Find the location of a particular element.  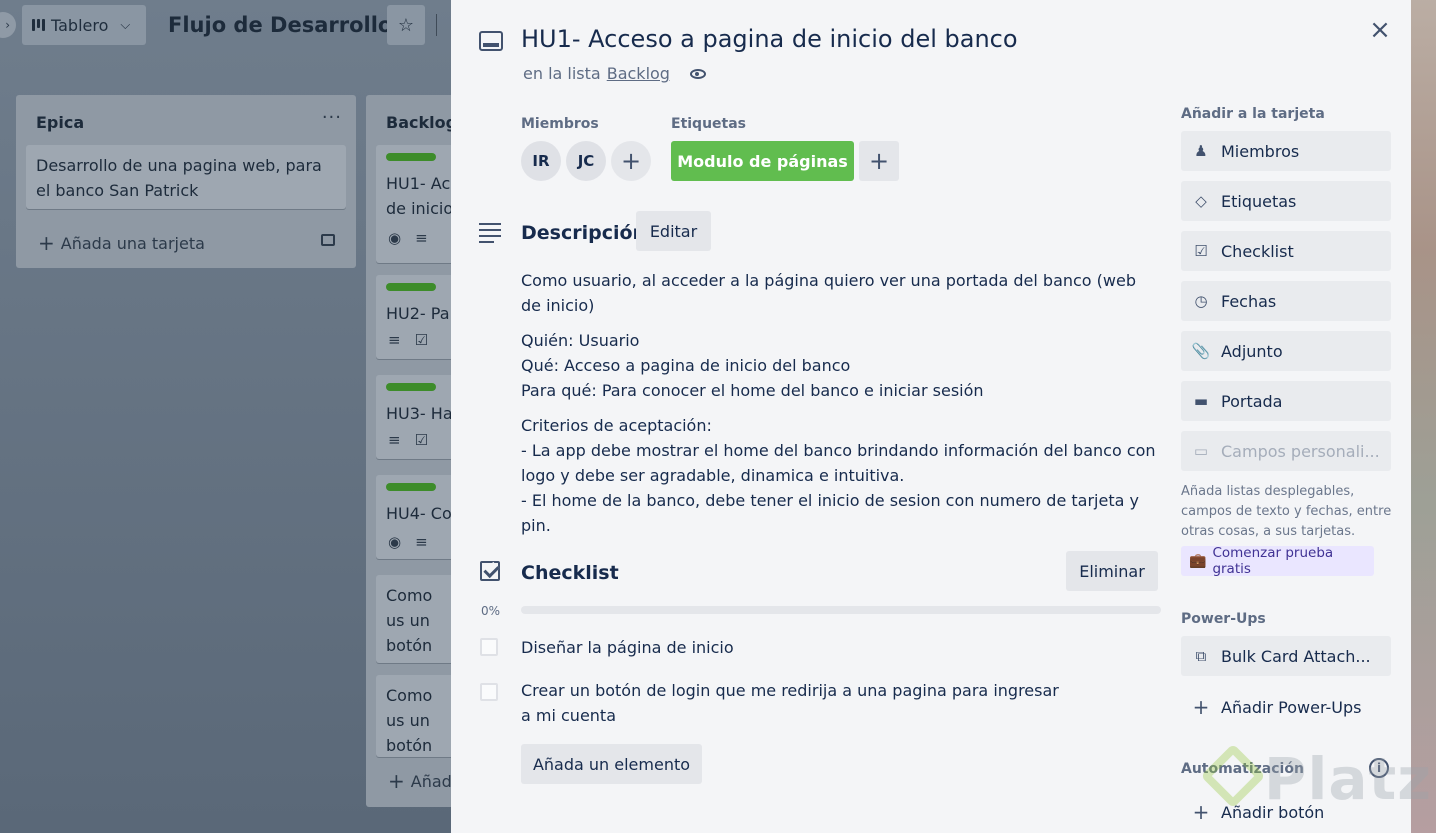

star-icon: ☆ is located at coordinates (406, 25).